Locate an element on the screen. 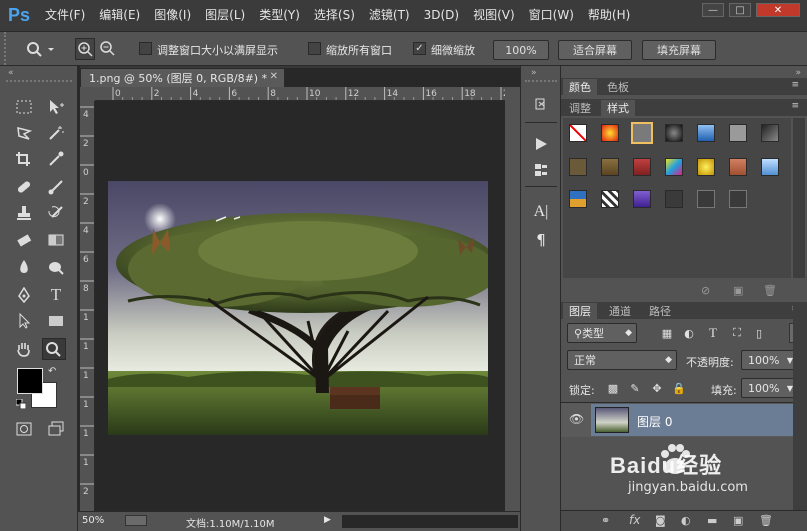 This screenshot has width=807, height=531. default-colors-icon is located at coordinates (21, 404).